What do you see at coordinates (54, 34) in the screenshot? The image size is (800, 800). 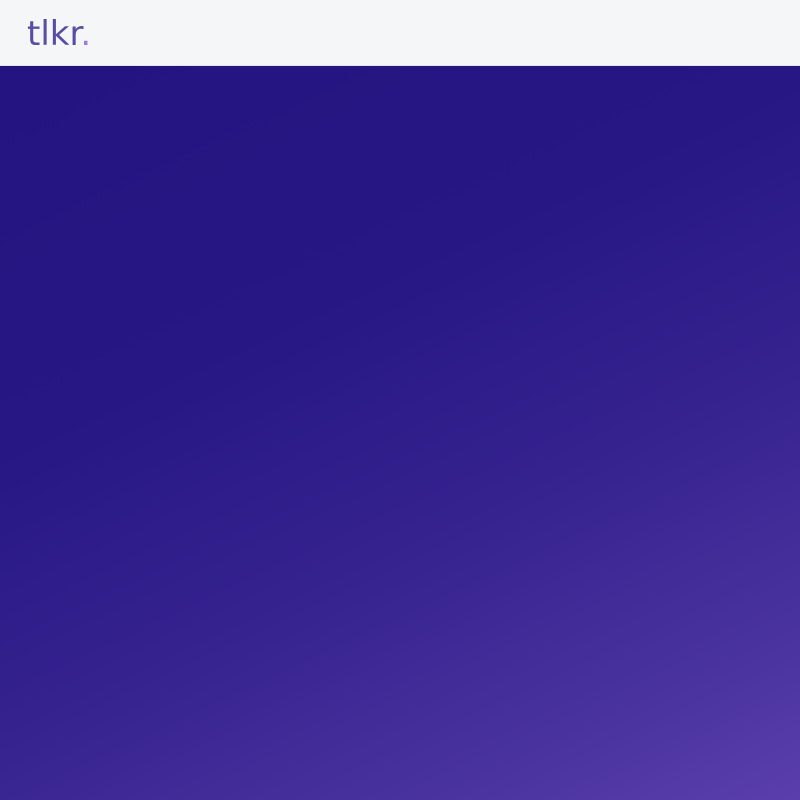 I see `logo-text: tlkr` at bounding box center [54, 34].